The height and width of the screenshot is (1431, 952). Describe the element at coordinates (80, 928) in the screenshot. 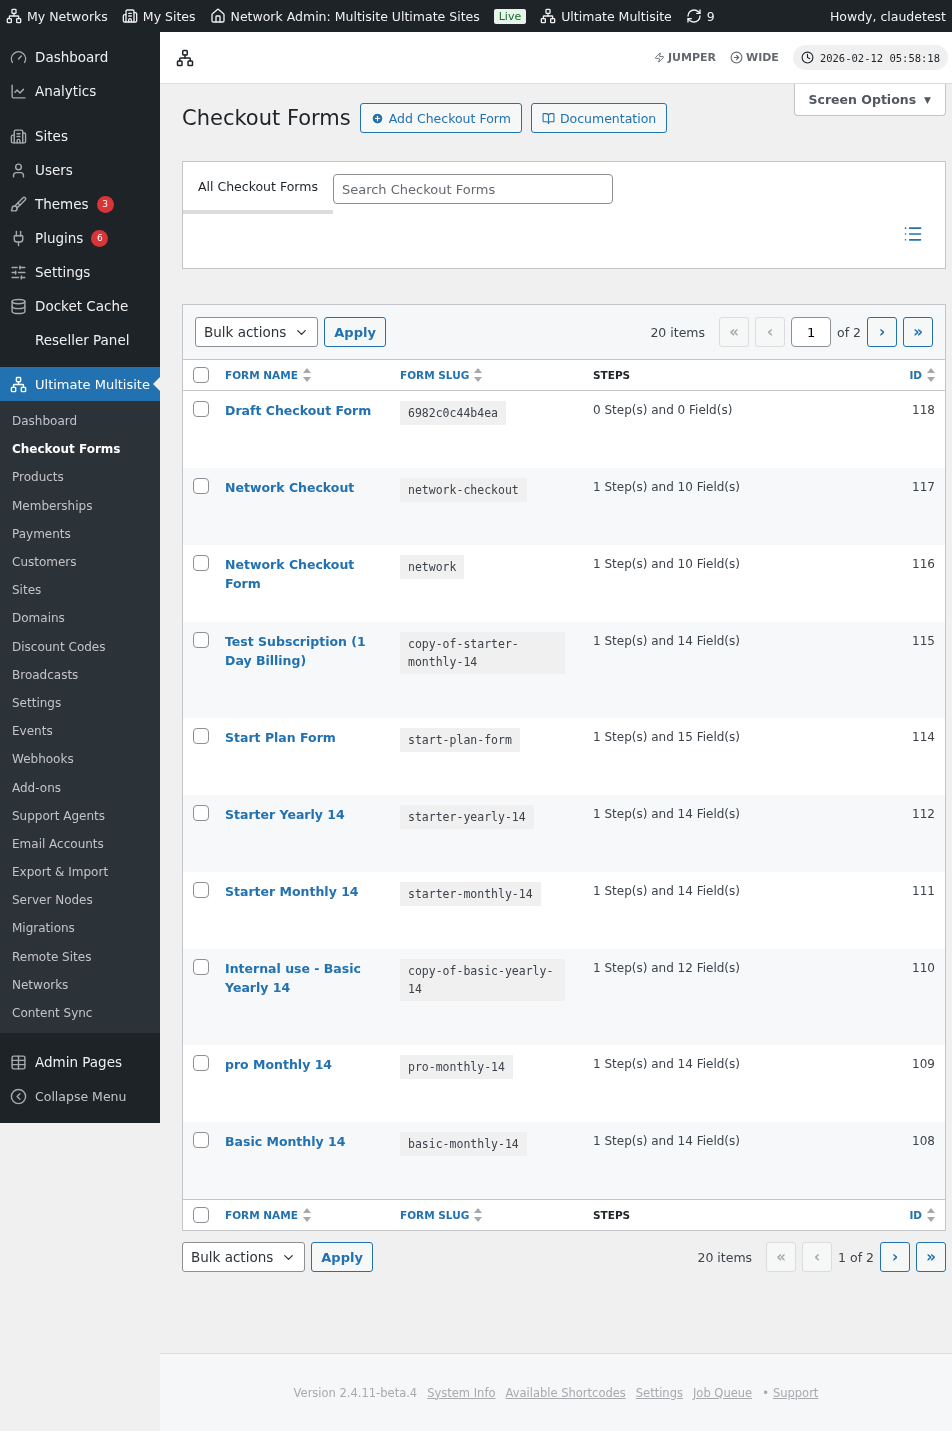

I see `submenu-item: Migrations` at that location.